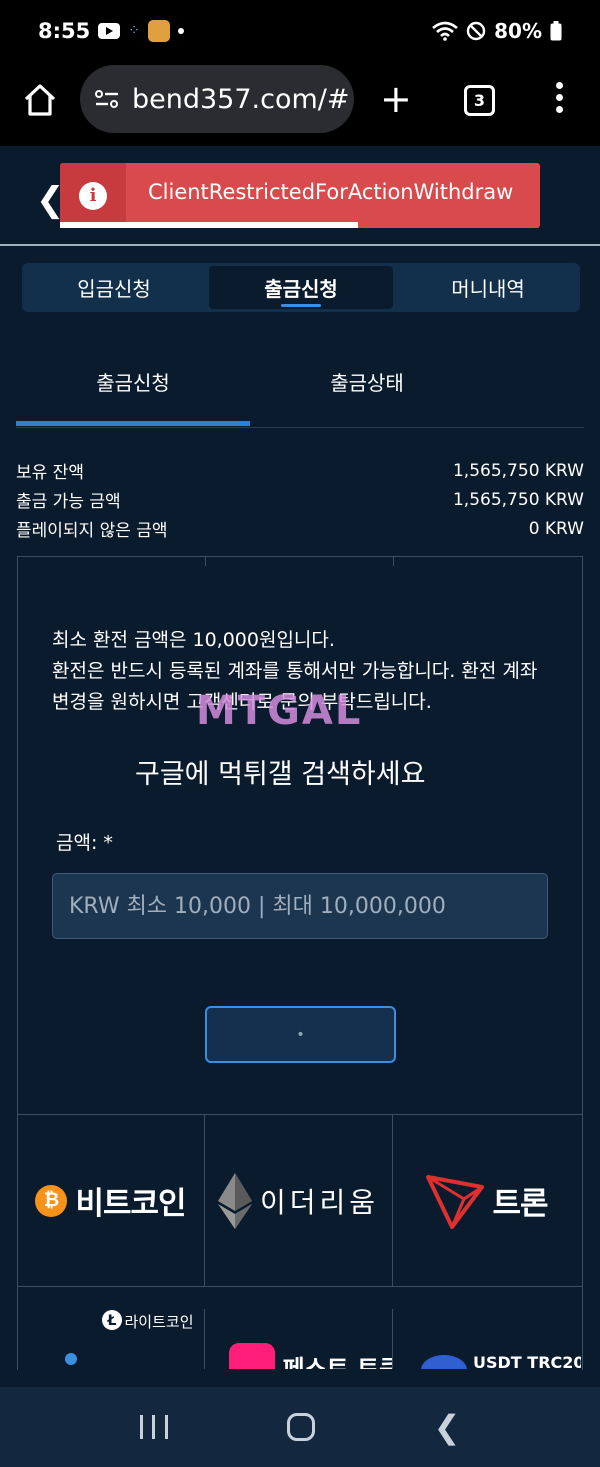 The width and height of the screenshot is (600, 1467). I want to click on svg-text: Ł, so click(111, 1321).